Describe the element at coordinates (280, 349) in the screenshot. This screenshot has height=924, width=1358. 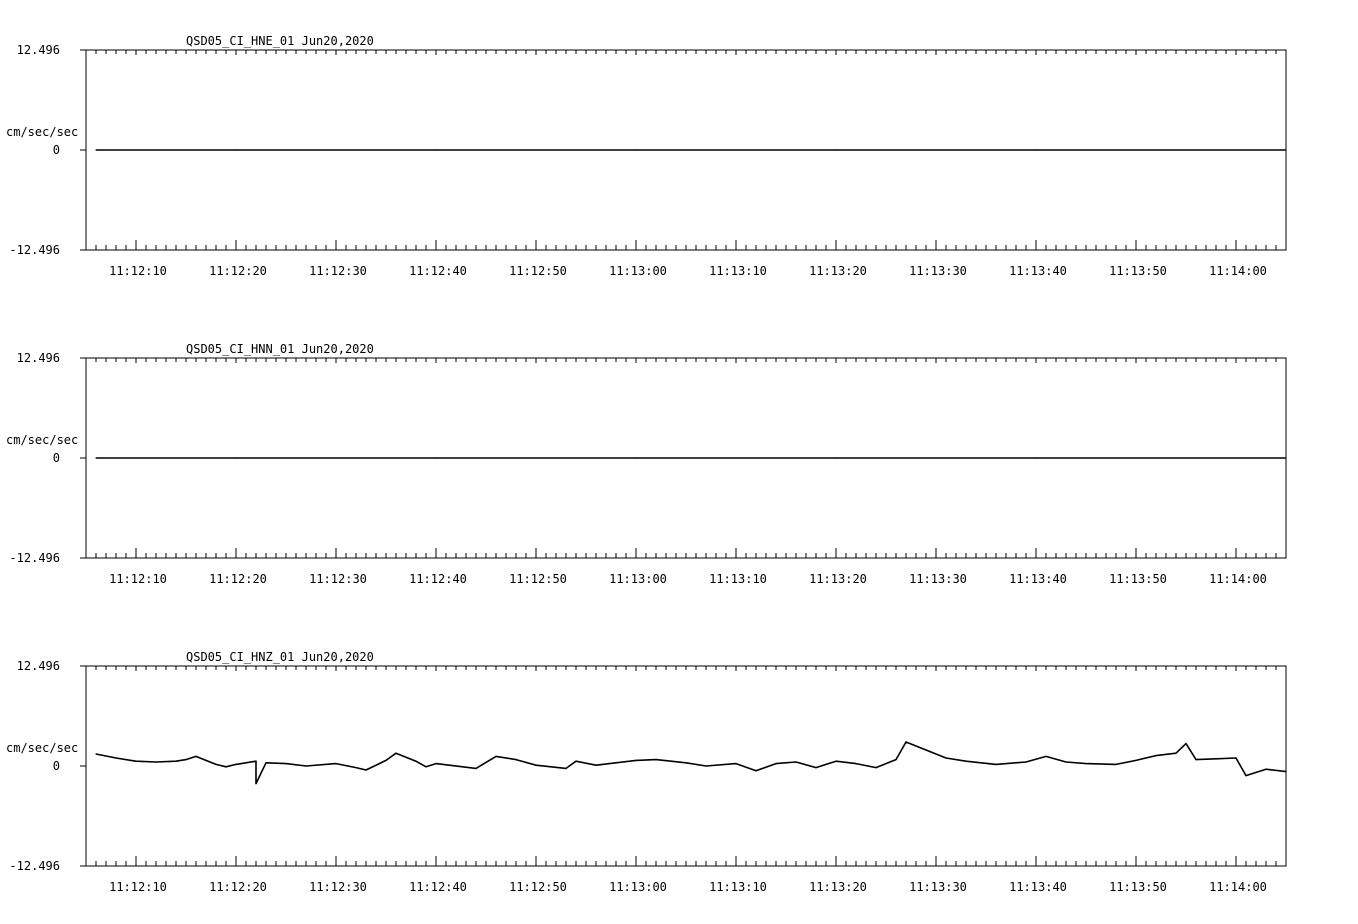
I see `chart-title: QSD05_CI_HNN_01 Jun20,2020` at that location.